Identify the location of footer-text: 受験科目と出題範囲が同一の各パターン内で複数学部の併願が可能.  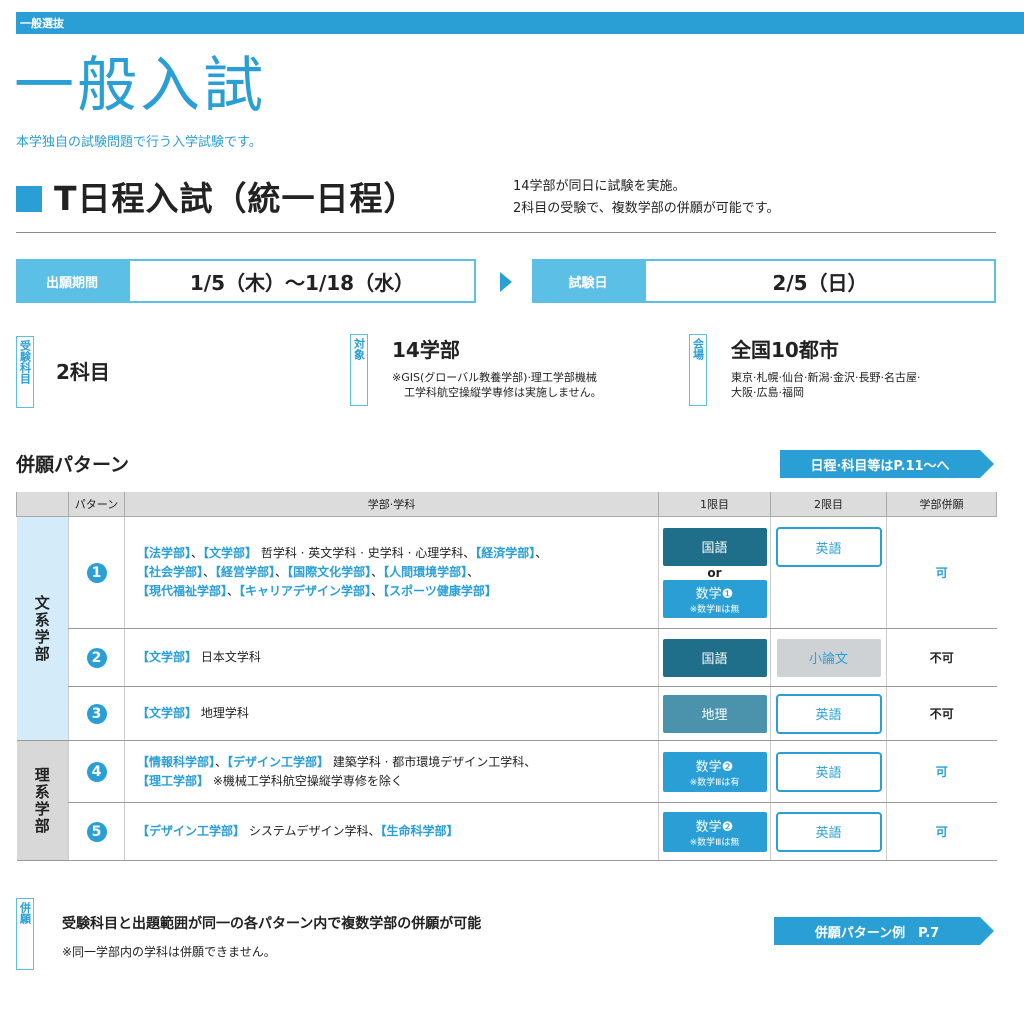
(272, 924).